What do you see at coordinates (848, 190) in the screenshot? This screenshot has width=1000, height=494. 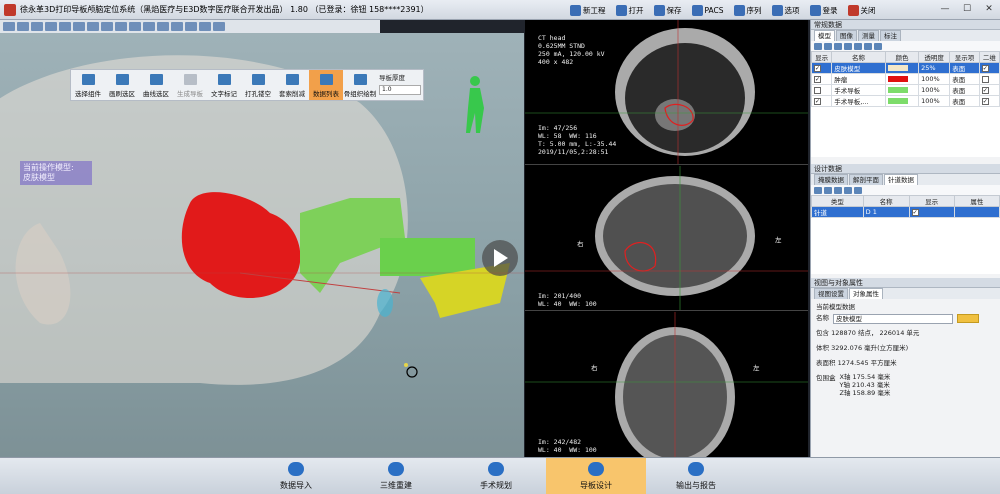 I see `edit-icon` at bounding box center [848, 190].